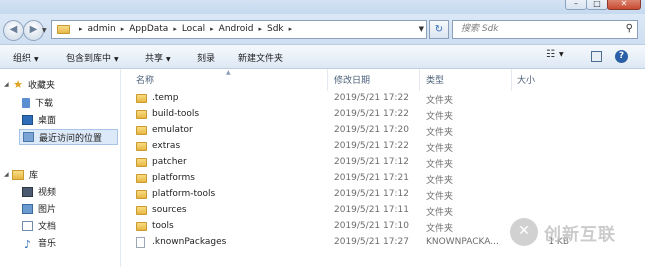  Describe the element at coordinates (68, 137) in the screenshot. I see `nav-item-recent-places: 最近访问的位置` at that location.